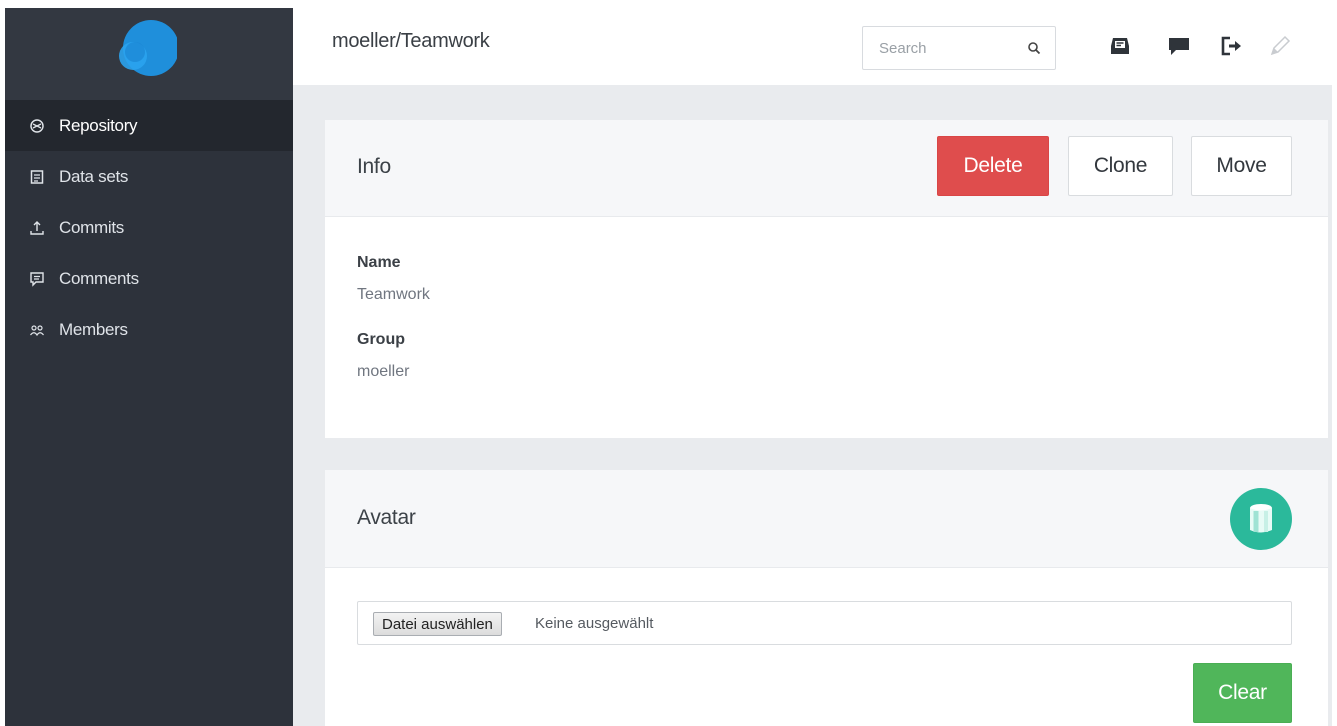 Image resolution: width=1337 pixels, height=726 pixels. What do you see at coordinates (1241, 166) in the screenshot?
I see `move-button: Move` at bounding box center [1241, 166].